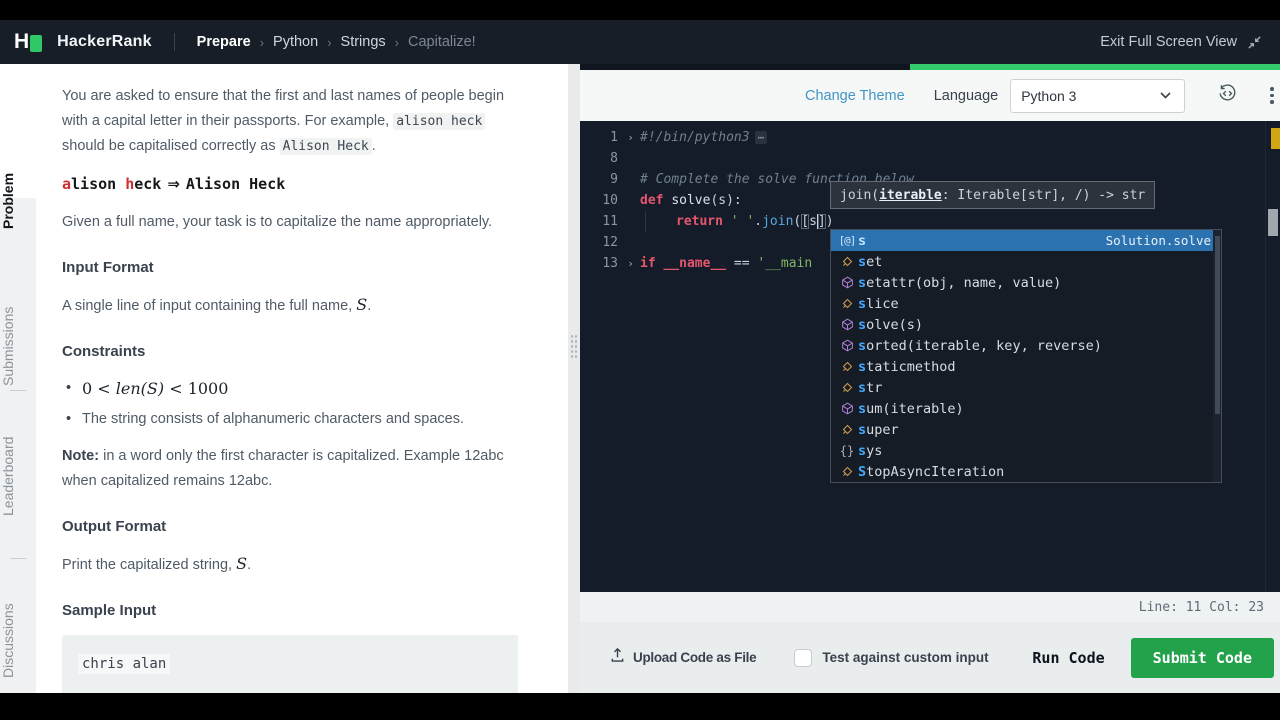 Image resolution: width=1280 pixels, height=720 pixels. What do you see at coordinates (895, 324) in the screenshot?
I see `suggest-label: olve(s)` at bounding box center [895, 324].